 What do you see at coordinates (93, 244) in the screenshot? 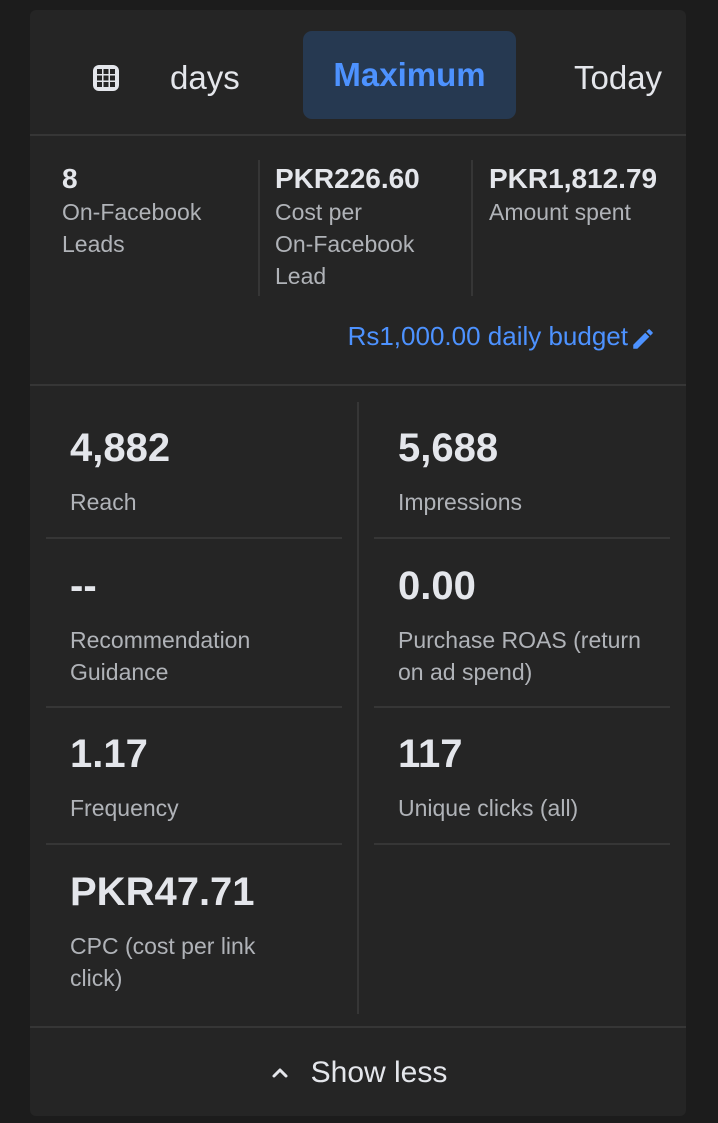
I see `metric-label: Leads` at bounding box center [93, 244].